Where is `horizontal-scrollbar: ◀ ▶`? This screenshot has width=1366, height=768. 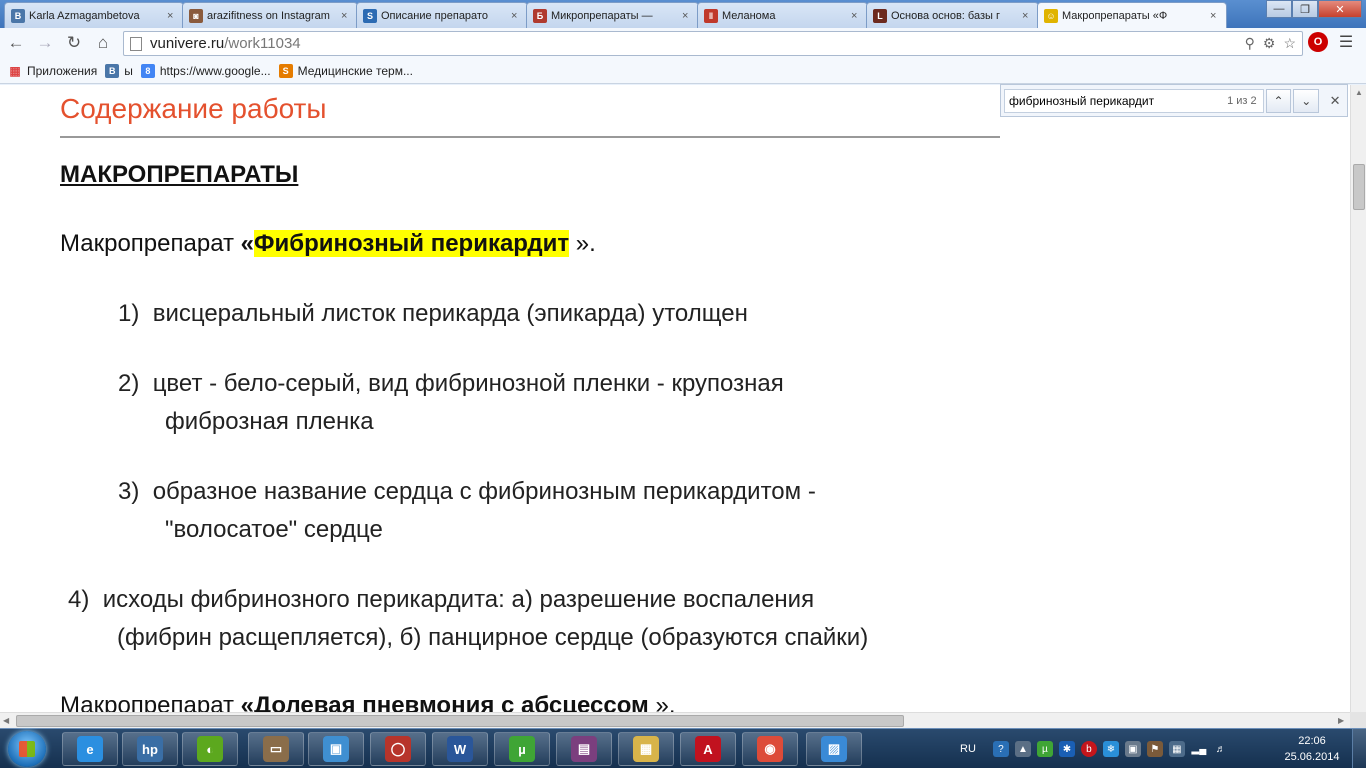 horizontal-scrollbar: ◀ ▶ is located at coordinates (675, 720).